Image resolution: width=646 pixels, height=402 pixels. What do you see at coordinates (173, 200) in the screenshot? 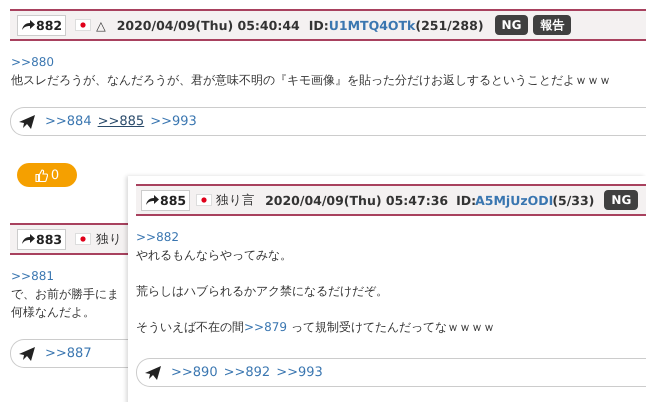
I see `post-number: 885` at bounding box center [173, 200].